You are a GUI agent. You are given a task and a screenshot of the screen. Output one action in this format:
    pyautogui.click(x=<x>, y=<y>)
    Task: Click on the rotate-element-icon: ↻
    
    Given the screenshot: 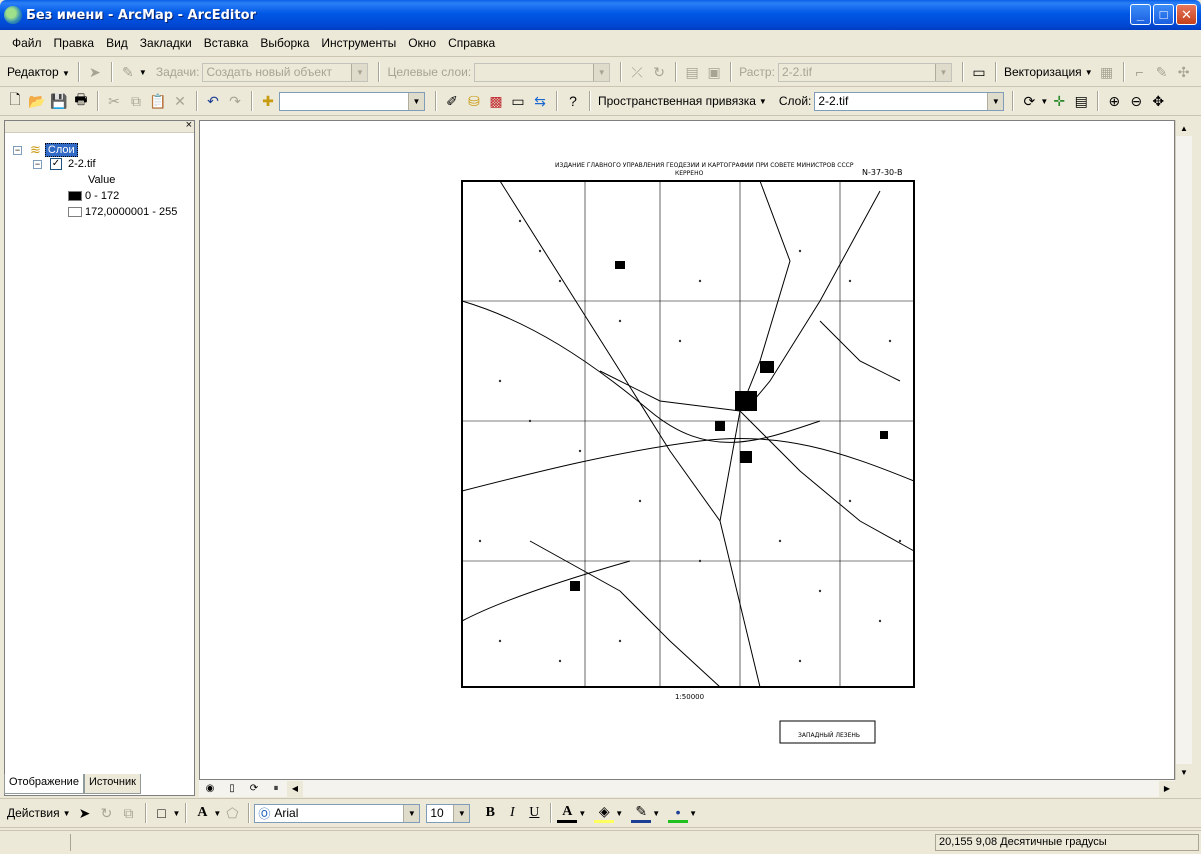 What is the action you would take?
    pyautogui.click(x=107, y=813)
    